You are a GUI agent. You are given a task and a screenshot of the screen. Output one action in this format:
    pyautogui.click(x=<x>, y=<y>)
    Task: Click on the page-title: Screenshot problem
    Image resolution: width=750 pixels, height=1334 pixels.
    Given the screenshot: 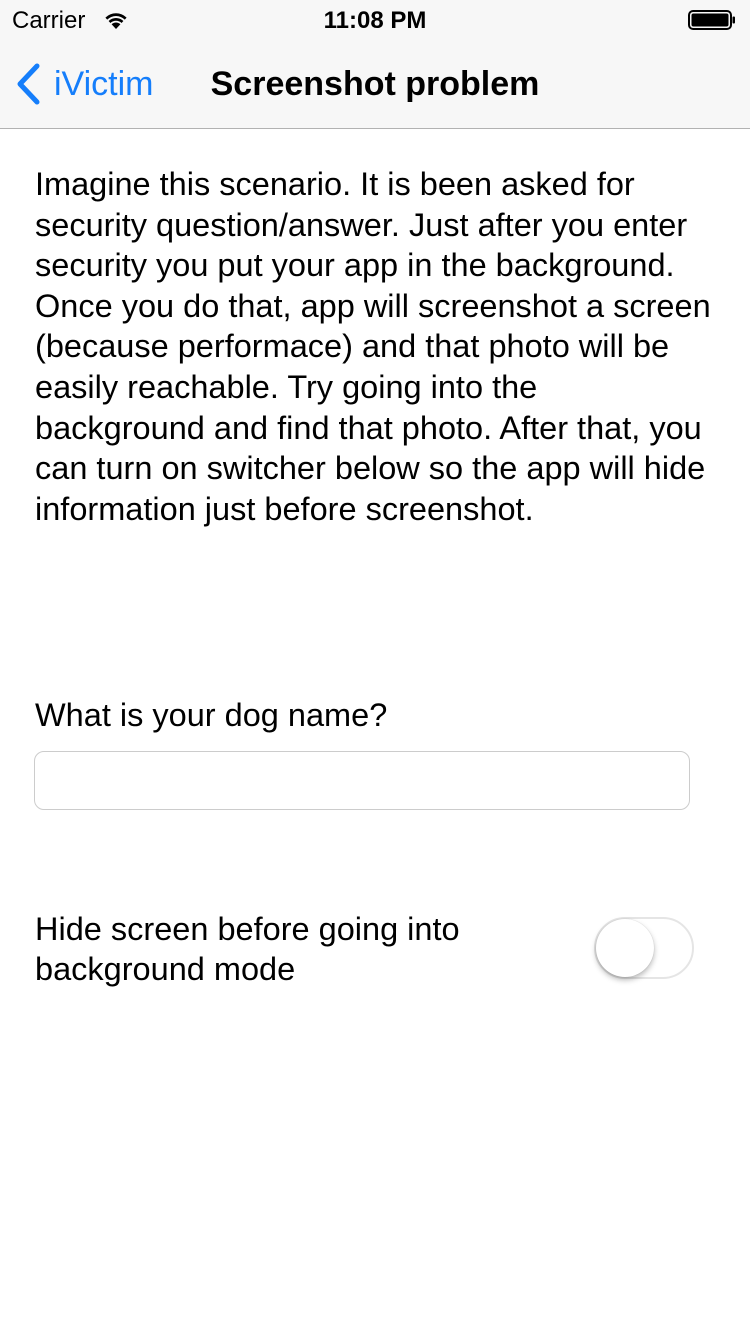 What is the action you would take?
    pyautogui.click(x=375, y=84)
    